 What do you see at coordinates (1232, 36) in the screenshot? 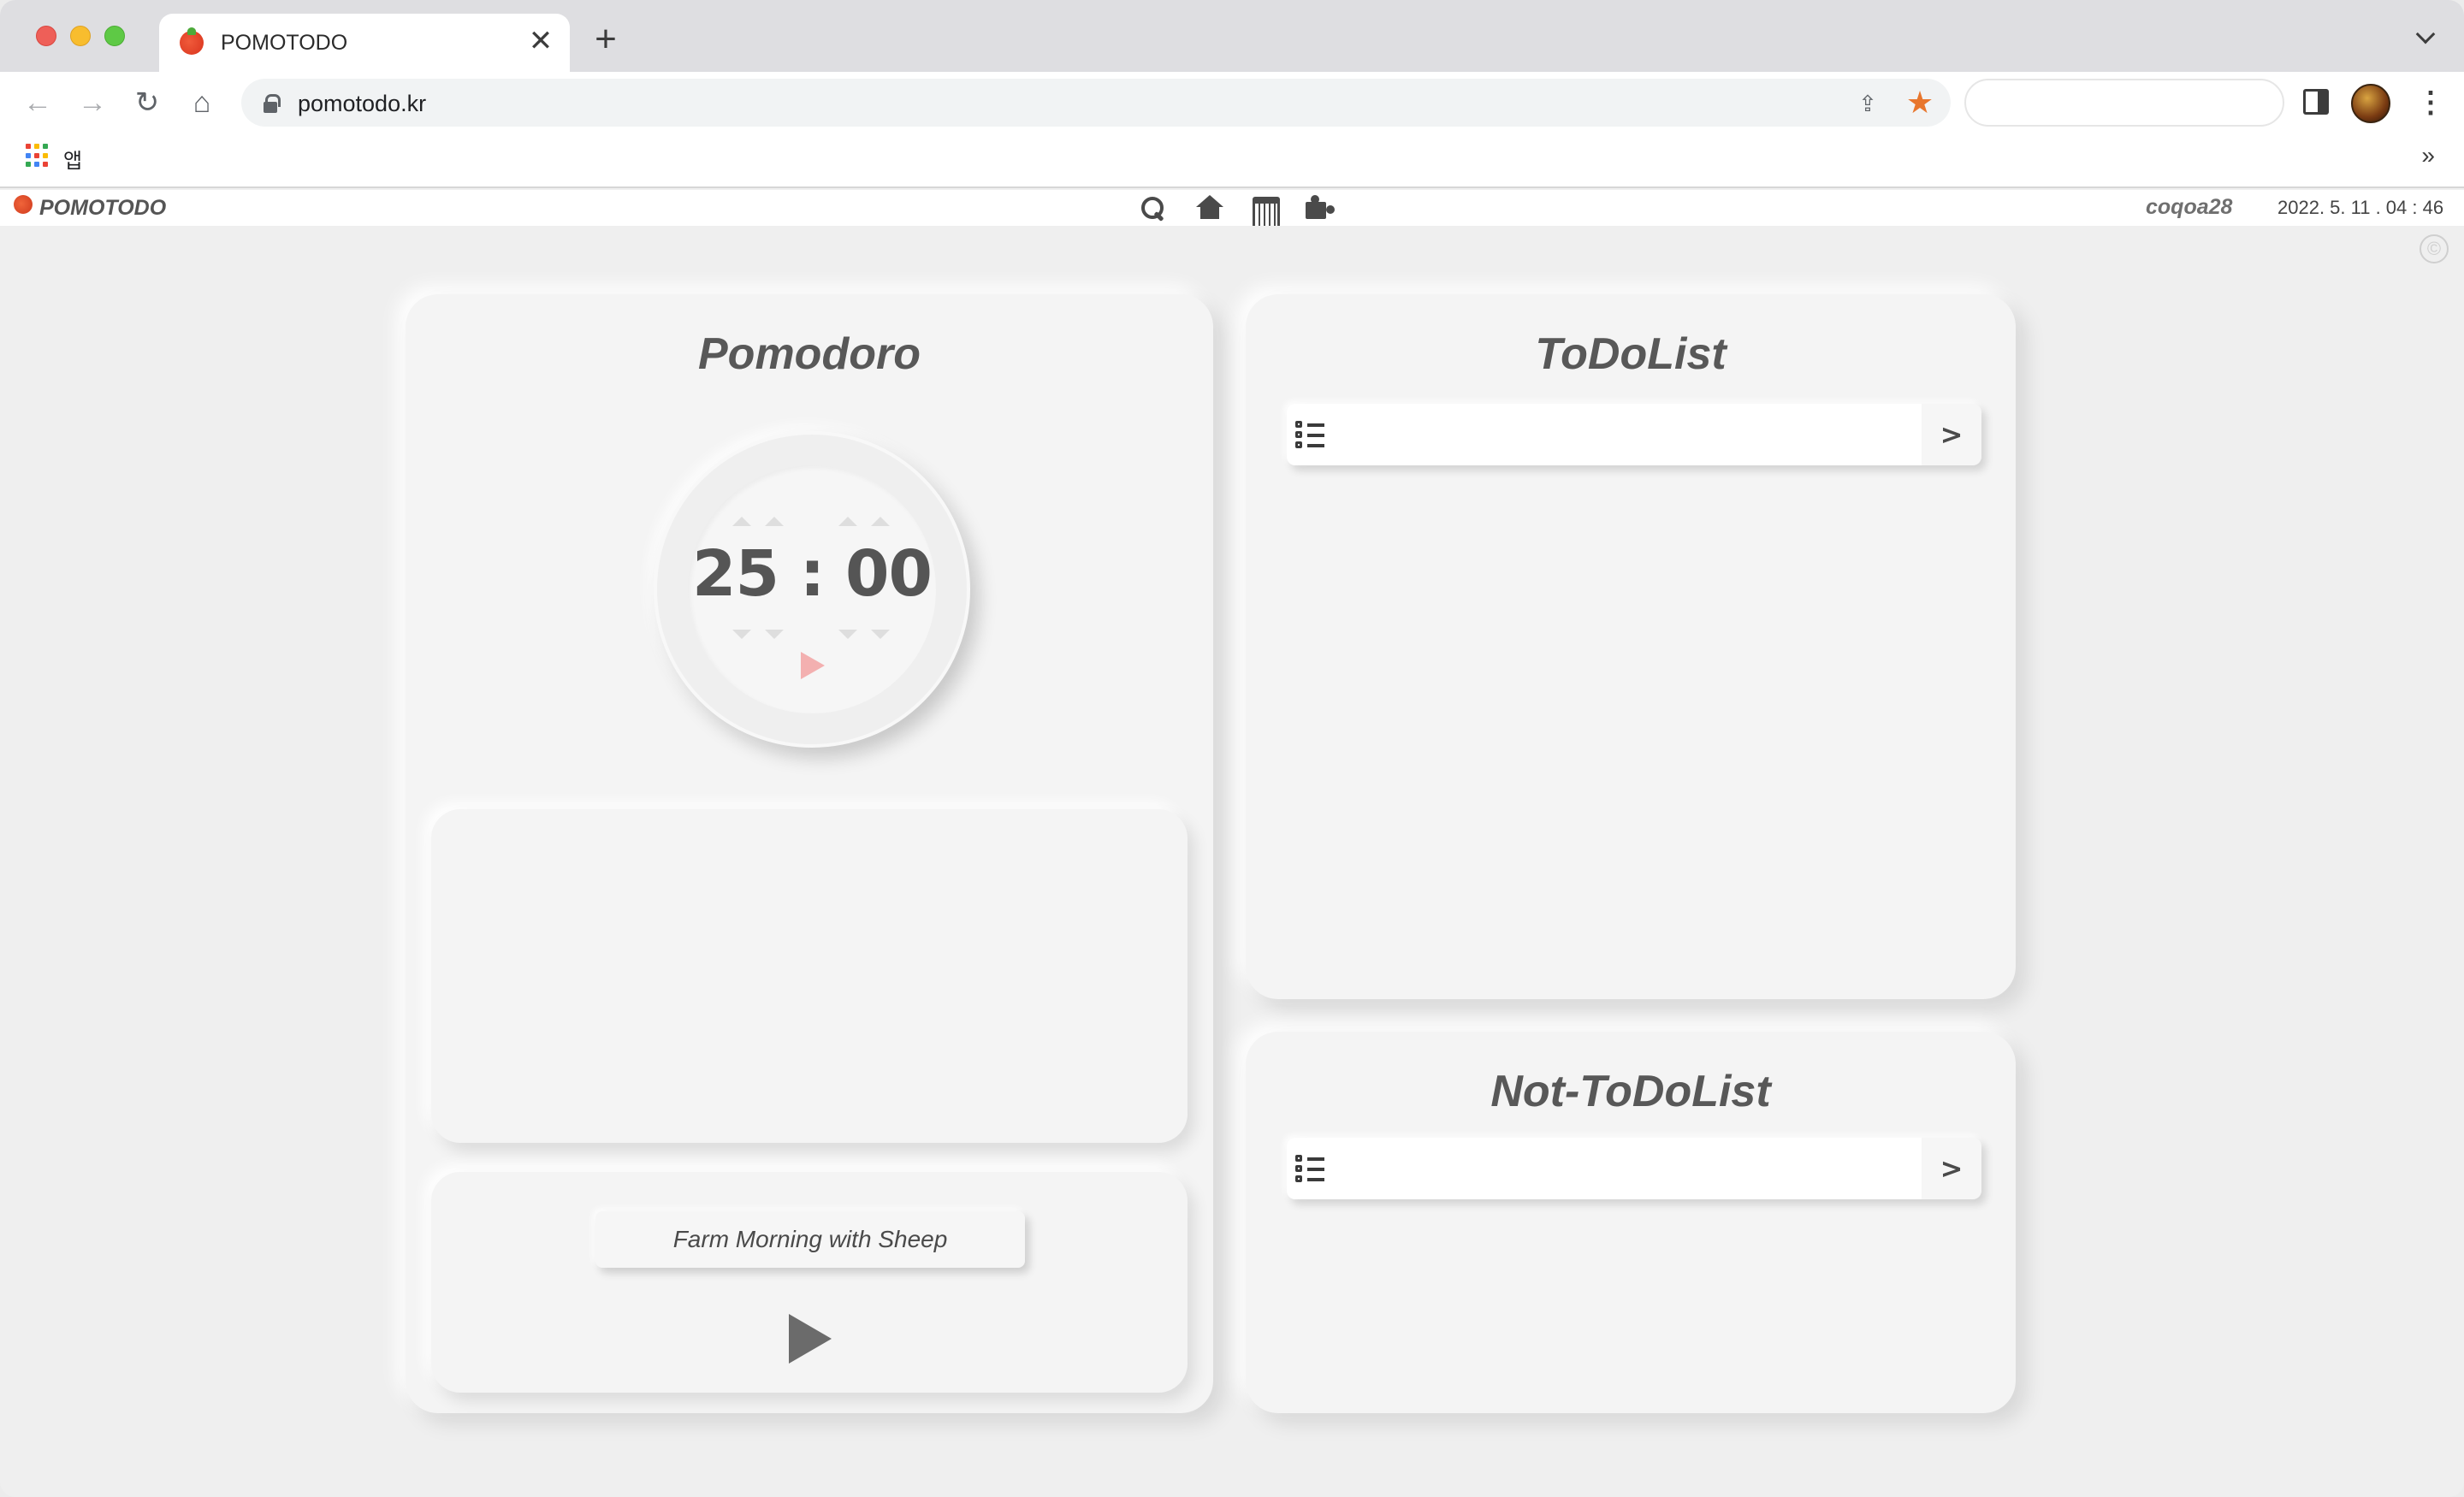
I see `tab-strip: POMOTODO ✕ +` at bounding box center [1232, 36].